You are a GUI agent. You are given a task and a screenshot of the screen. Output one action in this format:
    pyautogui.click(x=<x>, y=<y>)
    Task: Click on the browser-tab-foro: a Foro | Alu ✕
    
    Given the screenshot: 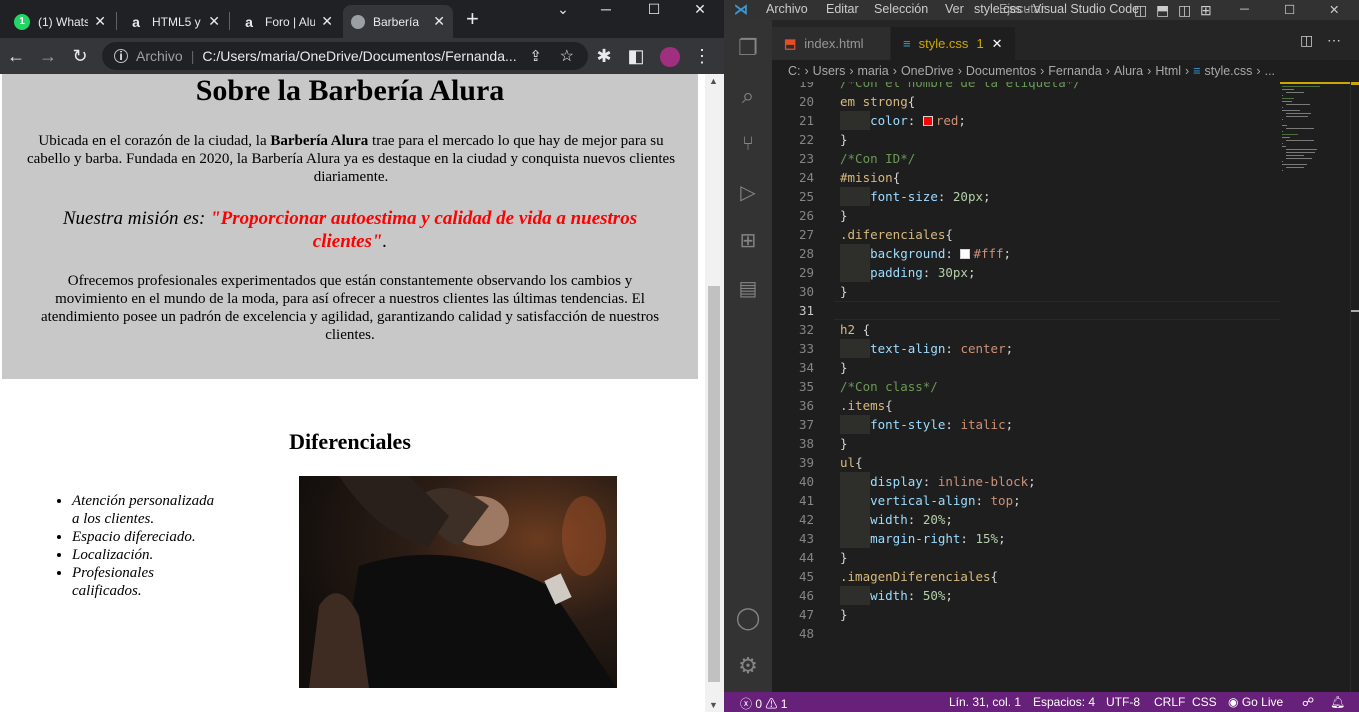 What is the action you would take?
    pyautogui.click(x=287, y=21)
    